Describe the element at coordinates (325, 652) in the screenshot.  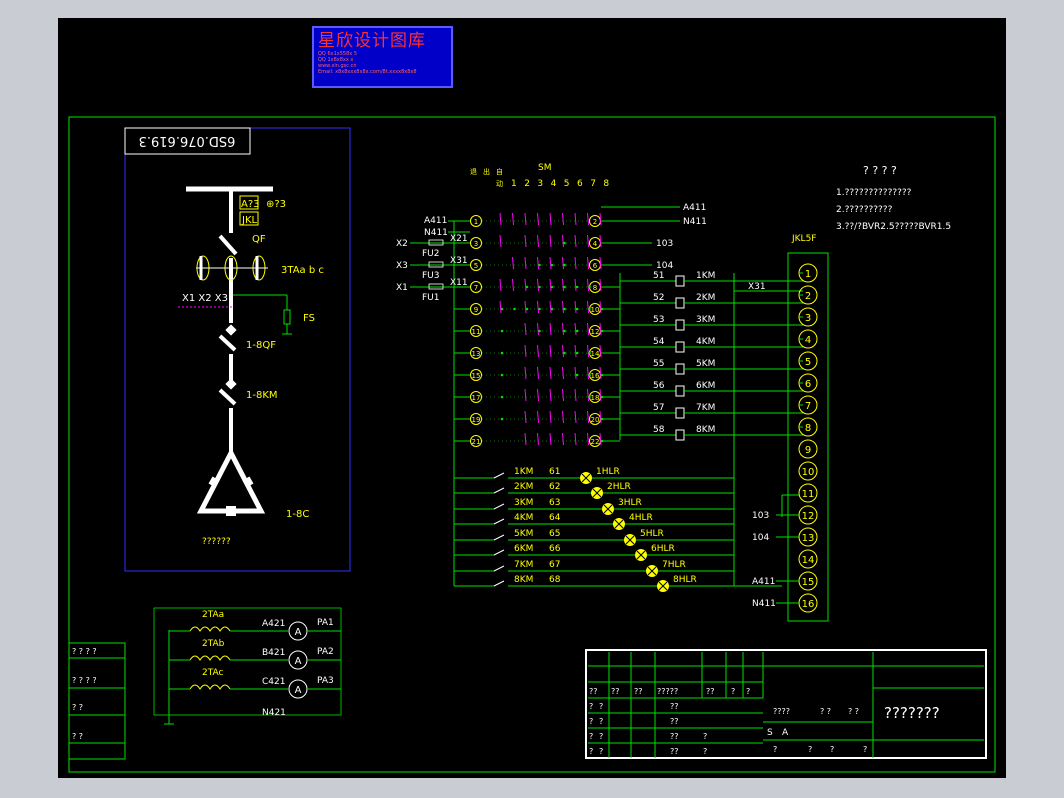
I see `meter-label: PA2` at that location.